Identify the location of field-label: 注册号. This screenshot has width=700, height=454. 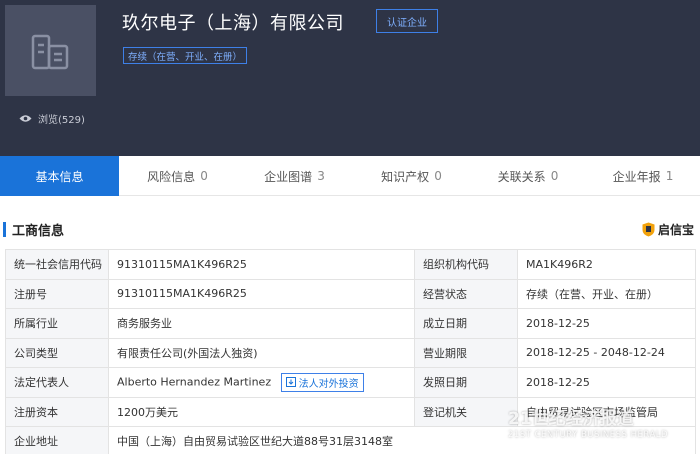
(57, 293).